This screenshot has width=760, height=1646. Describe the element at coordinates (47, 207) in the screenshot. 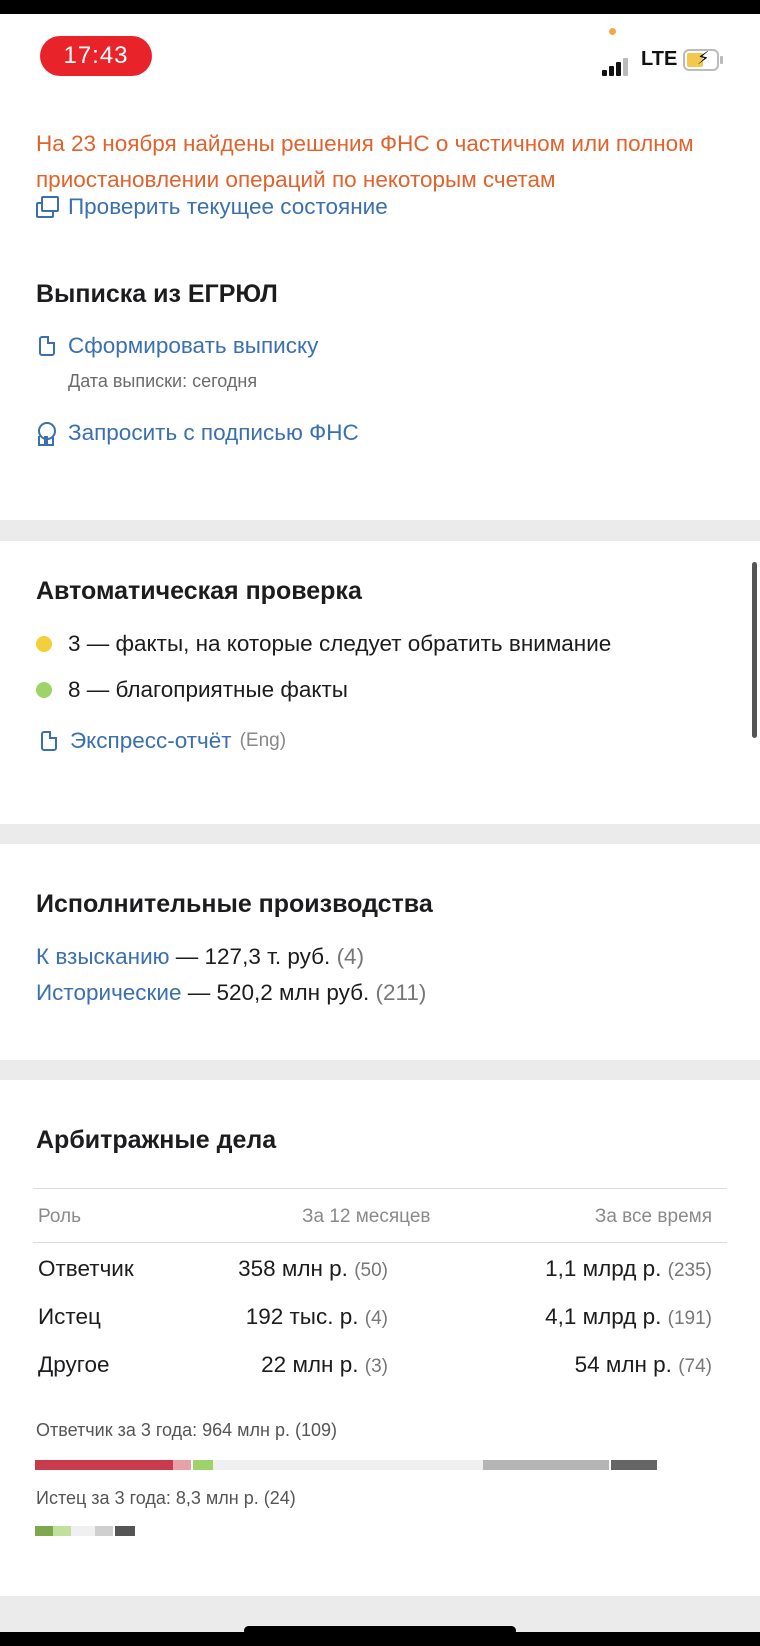

I see `copy-icon` at that location.